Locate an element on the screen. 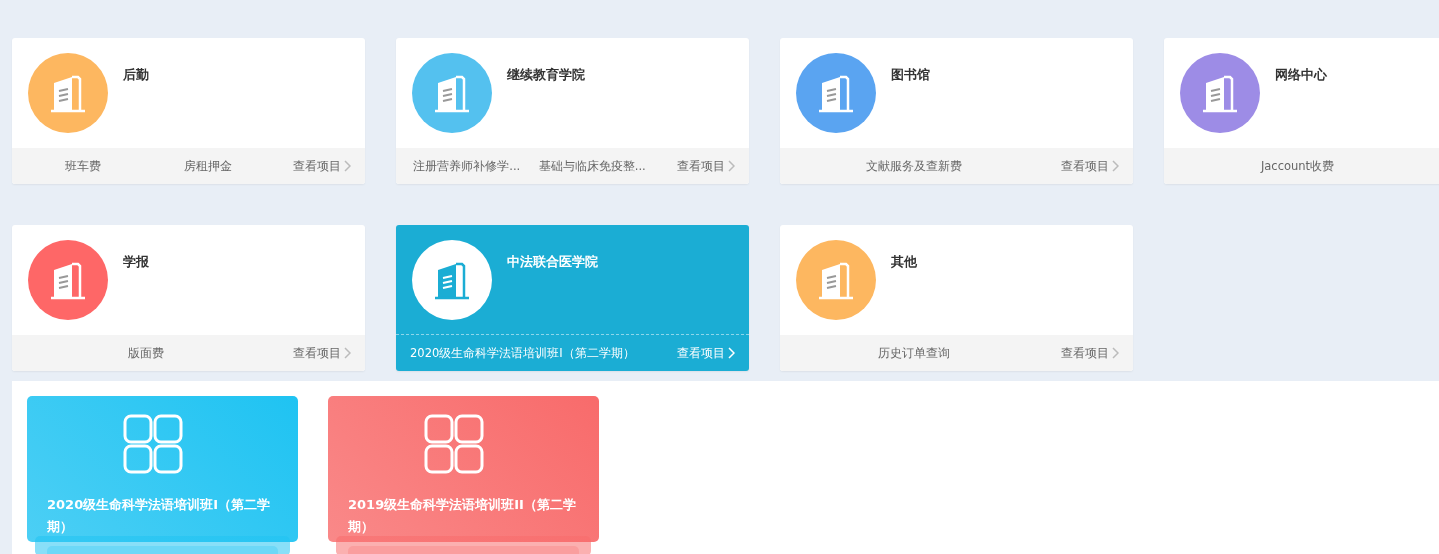 This screenshot has height=554, width=1439. project-title: 2019级生命科学法语培训班II（第二学期） is located at coordinates (462, 516).